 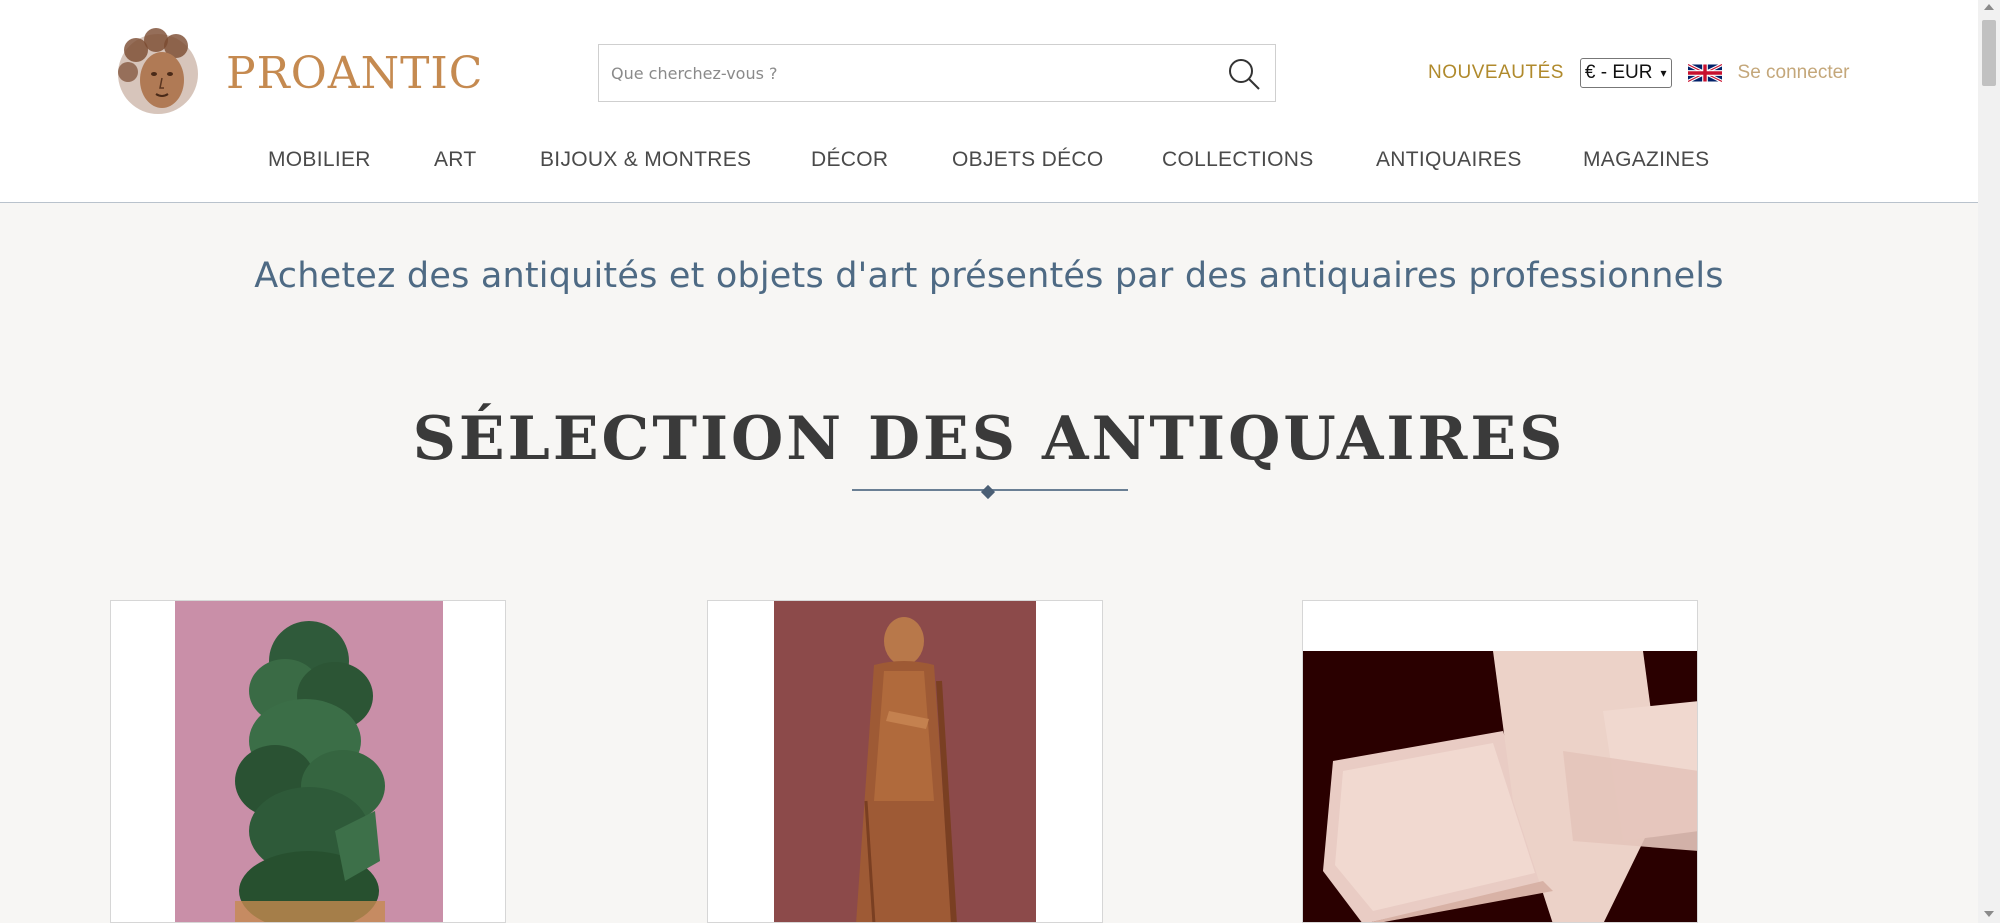 What do you see at coordinates (988, 492) in the screenshot?
I see `diamond-ornament-icon` at bounding box center [988, 492].